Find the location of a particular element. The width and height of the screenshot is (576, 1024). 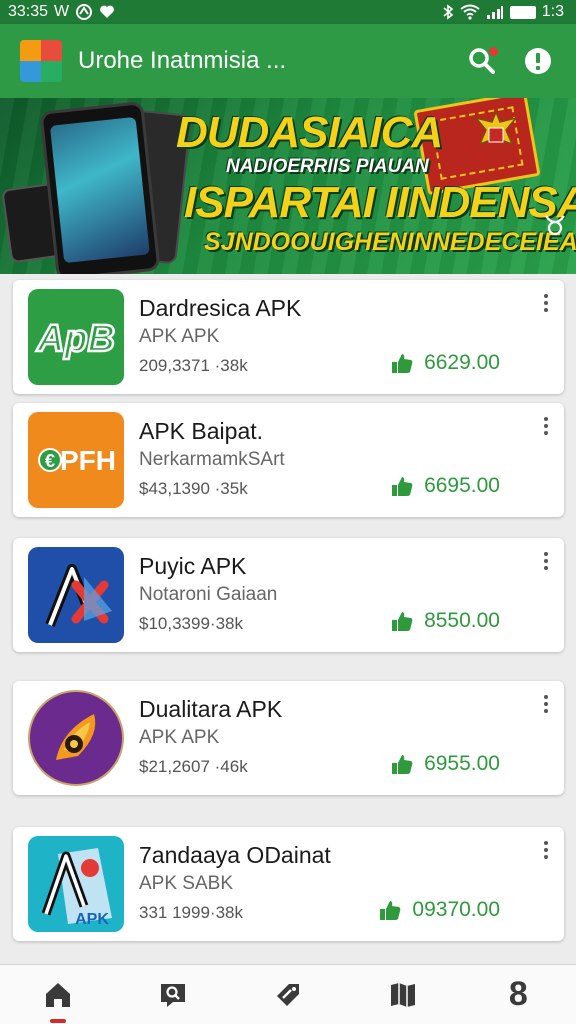

app-stats: 331 1999·38k is located at coordinates (191, 912).